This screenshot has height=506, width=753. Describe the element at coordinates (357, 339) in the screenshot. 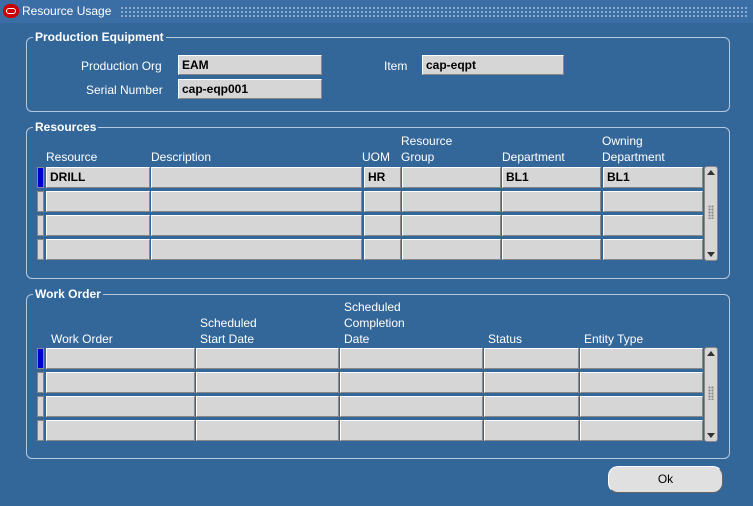

I see `completion-date-header-line3: Date` at that location.